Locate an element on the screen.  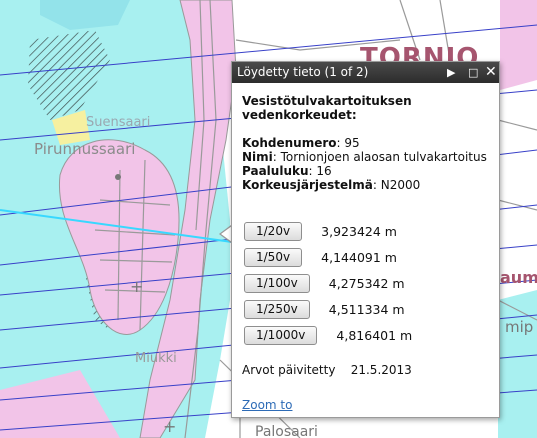
return-period-row: 1/1000v 4,816401 m is located at coordinates (328, 335).